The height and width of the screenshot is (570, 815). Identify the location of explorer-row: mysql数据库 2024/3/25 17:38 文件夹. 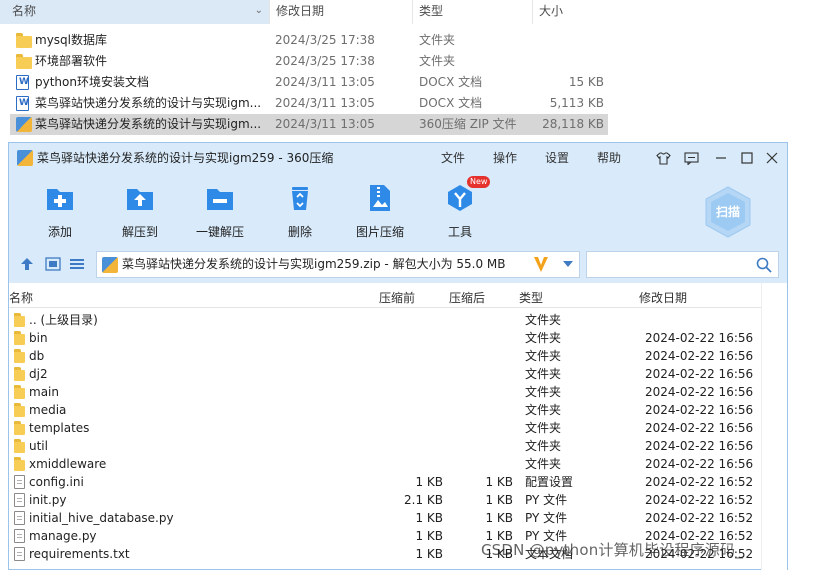
(309, 40).